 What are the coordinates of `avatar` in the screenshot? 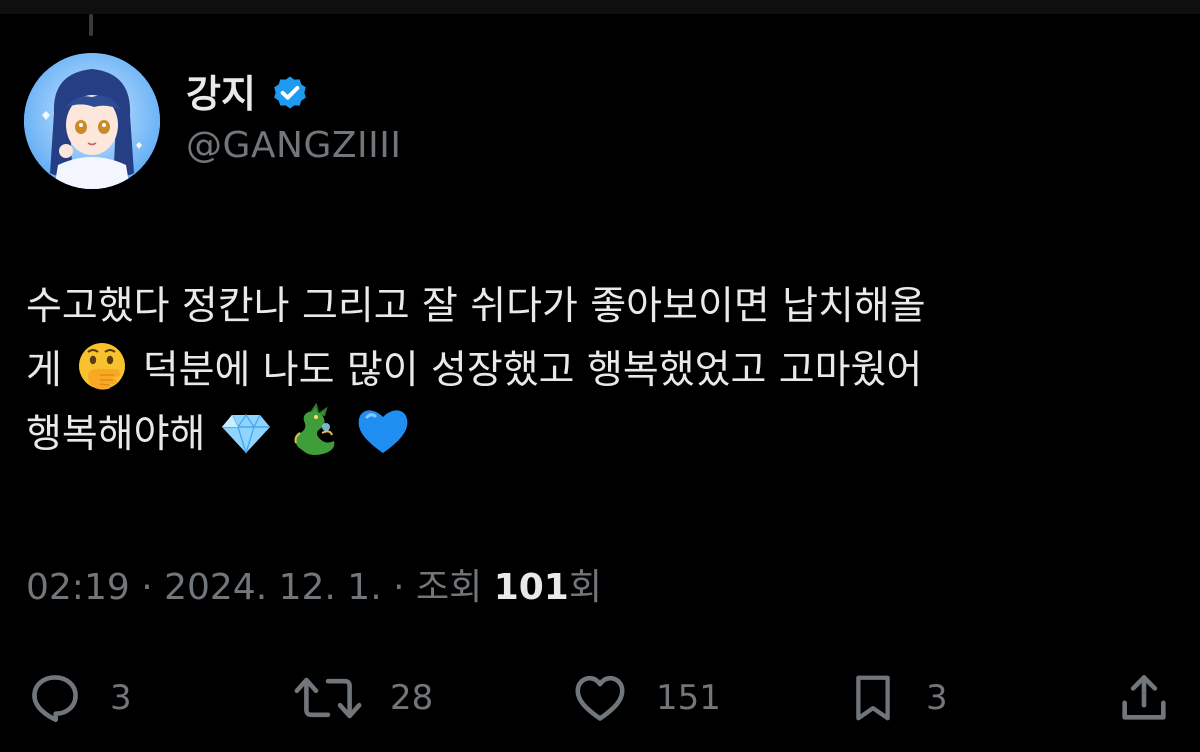 It's located at (92, 121).